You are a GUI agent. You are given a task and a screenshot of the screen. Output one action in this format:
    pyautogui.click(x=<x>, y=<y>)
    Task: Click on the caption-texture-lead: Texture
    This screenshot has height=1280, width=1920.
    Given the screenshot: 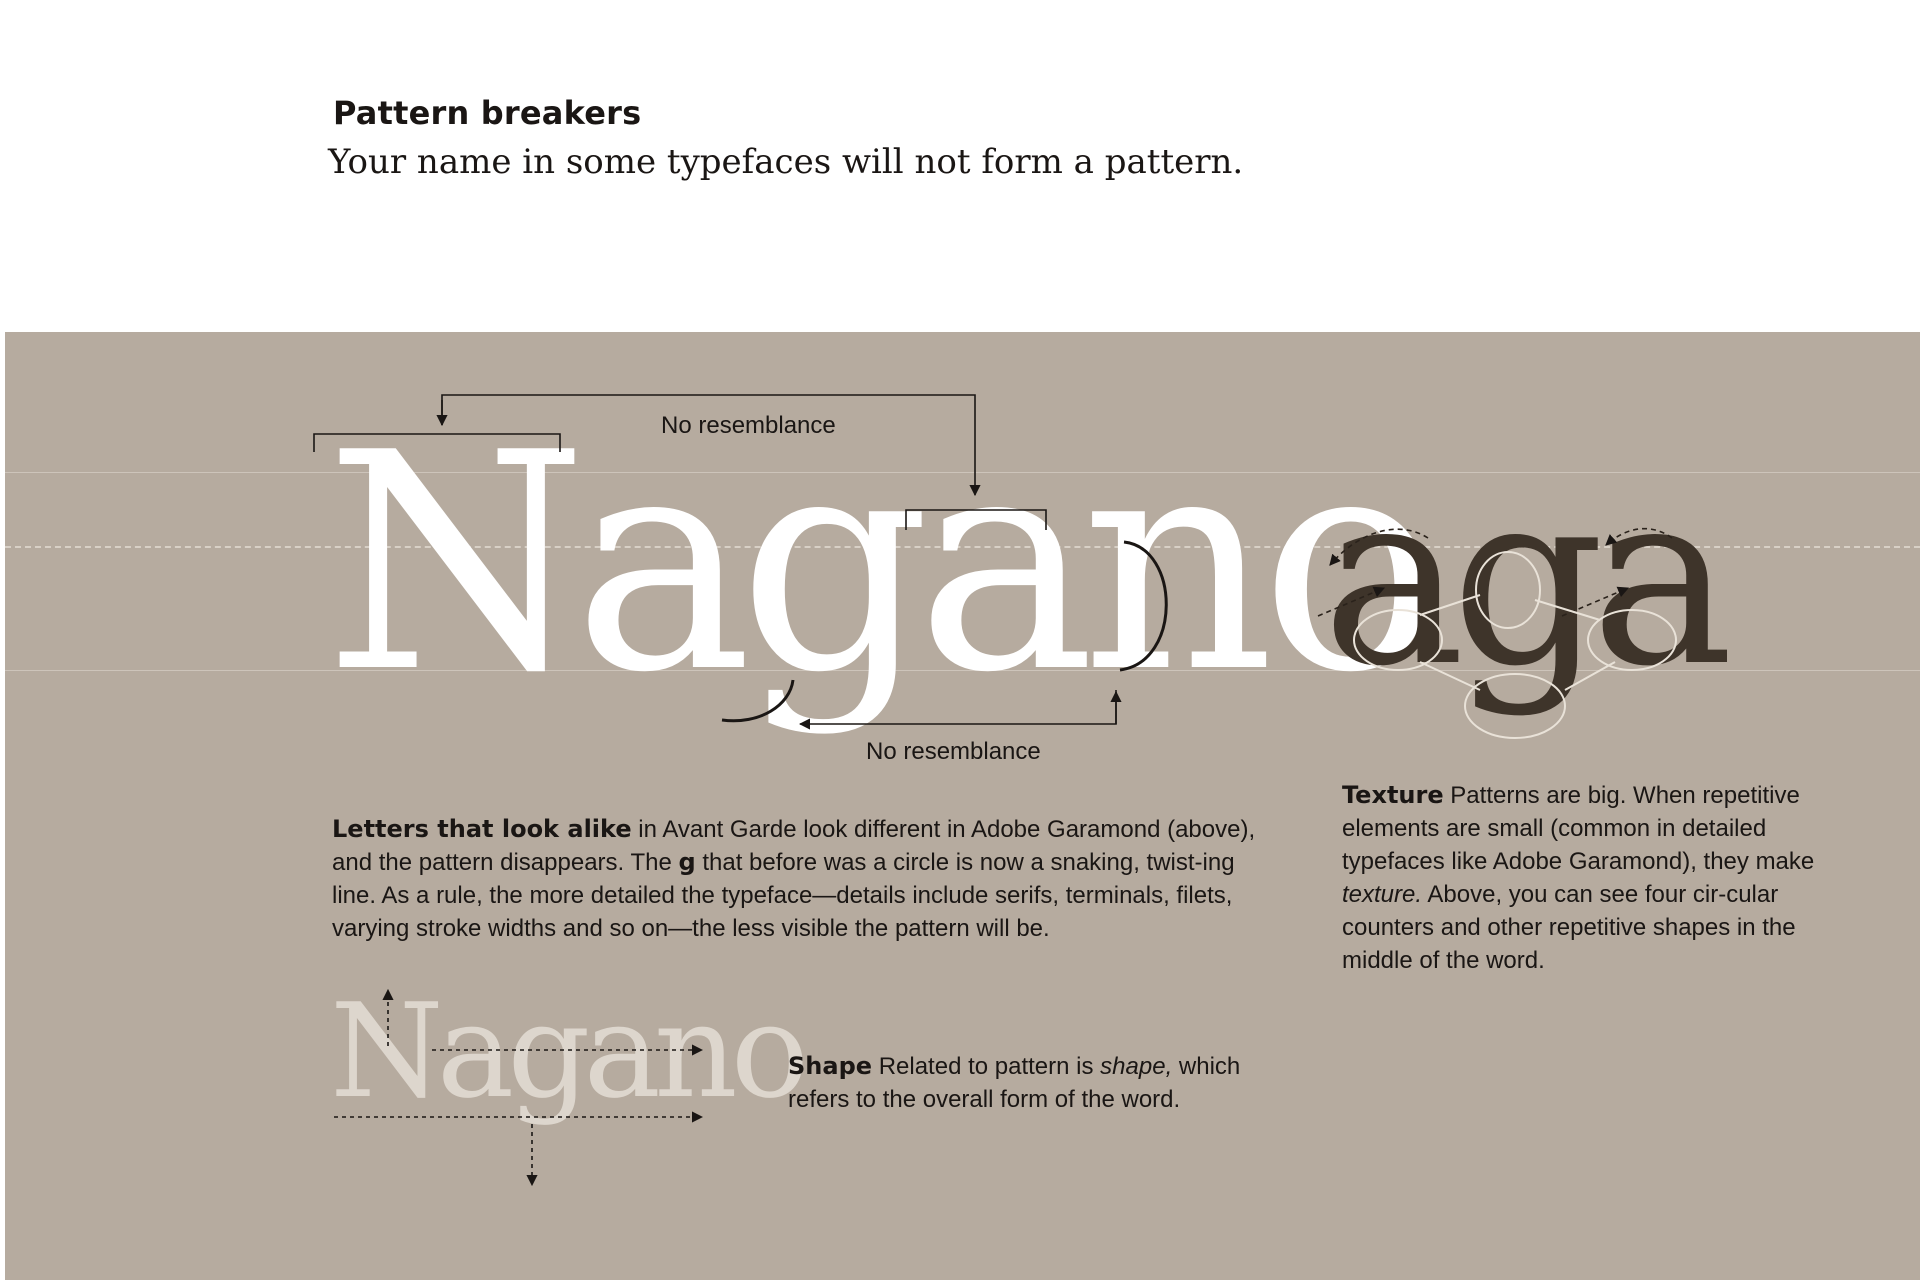 What is the action you would take?
    pyautogui.click(x=1393, y=795)
    